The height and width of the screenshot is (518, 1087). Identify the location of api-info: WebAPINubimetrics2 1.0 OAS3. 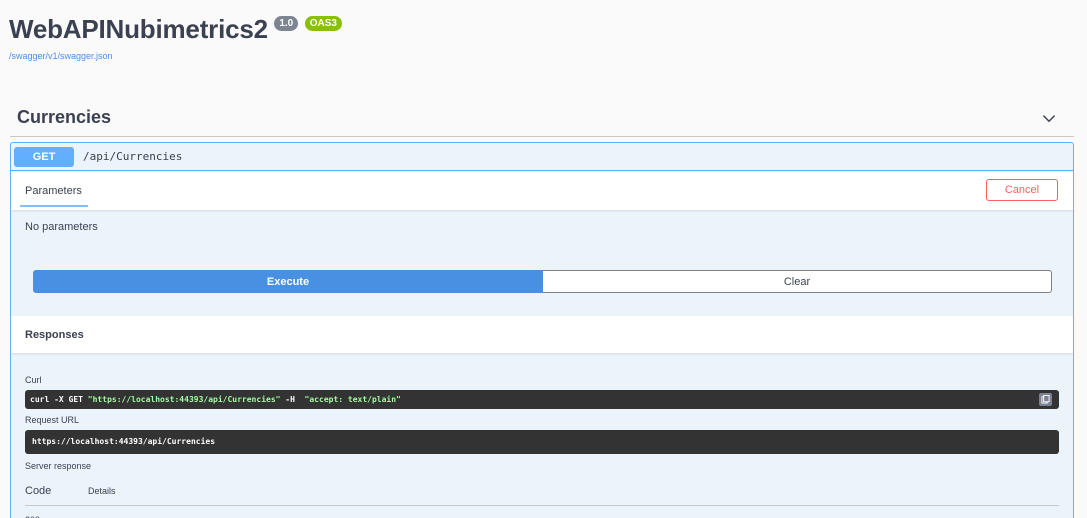
(175, 29).